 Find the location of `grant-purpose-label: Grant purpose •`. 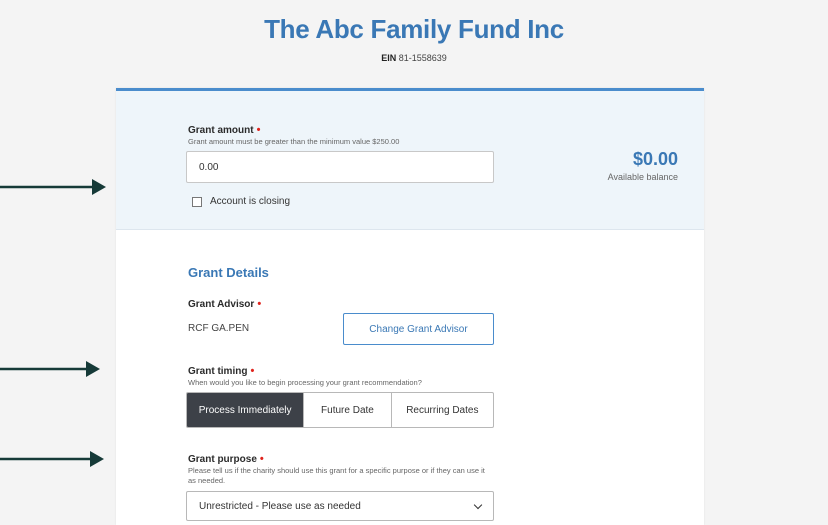

grant-purpose-label: Grant purpose • is located at coordinates (226, 459).